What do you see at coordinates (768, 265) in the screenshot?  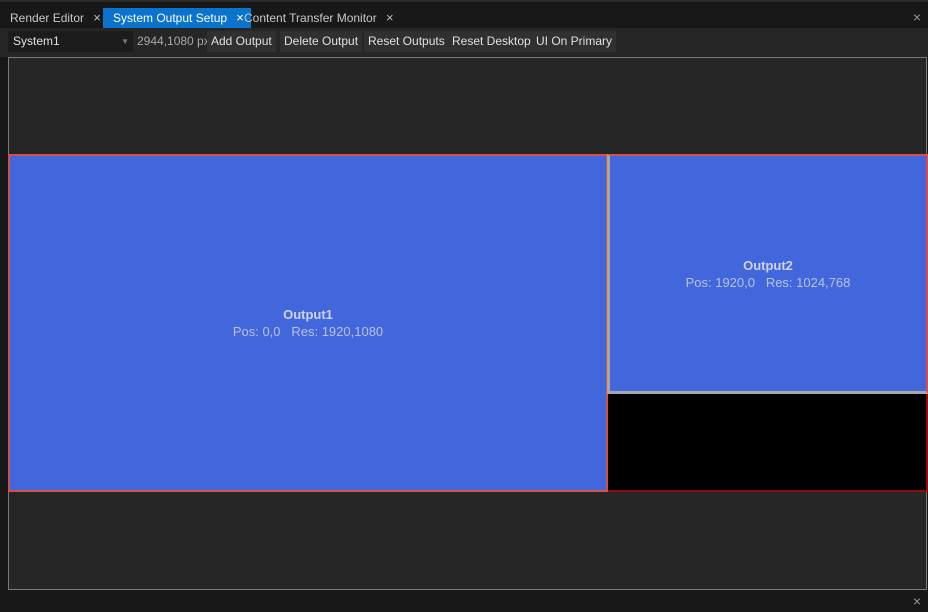 I see `output-name: Output2` at bounding box center [768, 265].